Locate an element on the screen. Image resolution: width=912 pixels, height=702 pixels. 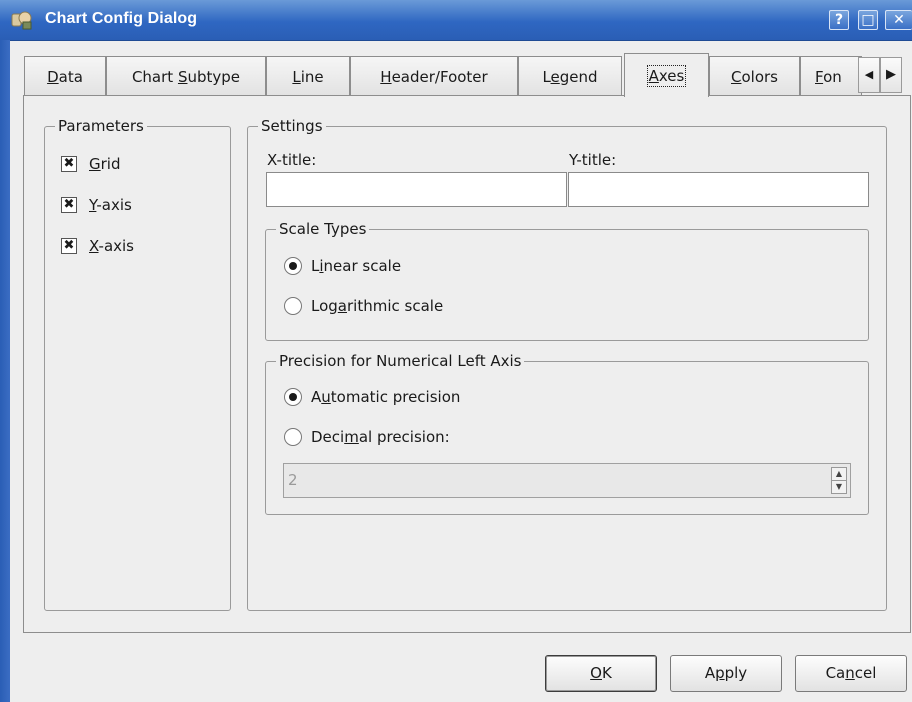
y-axis-checkbox: ✖ is located at coordinates (69, 205).